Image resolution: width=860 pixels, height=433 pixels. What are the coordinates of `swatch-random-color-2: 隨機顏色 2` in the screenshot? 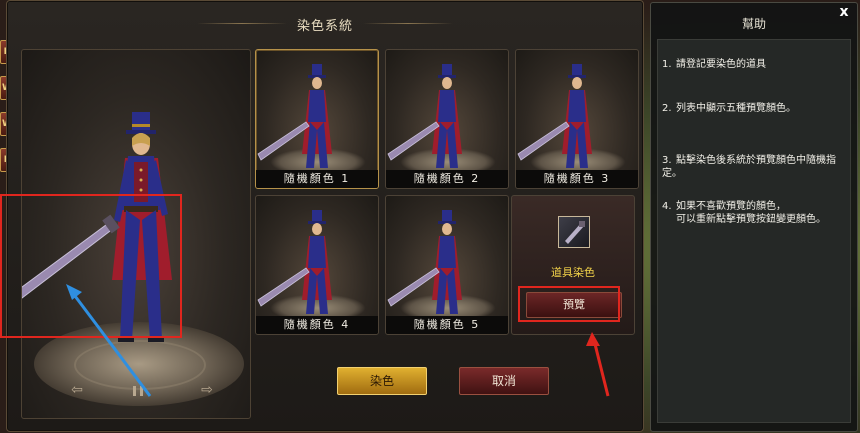 It's located at (447, 119).